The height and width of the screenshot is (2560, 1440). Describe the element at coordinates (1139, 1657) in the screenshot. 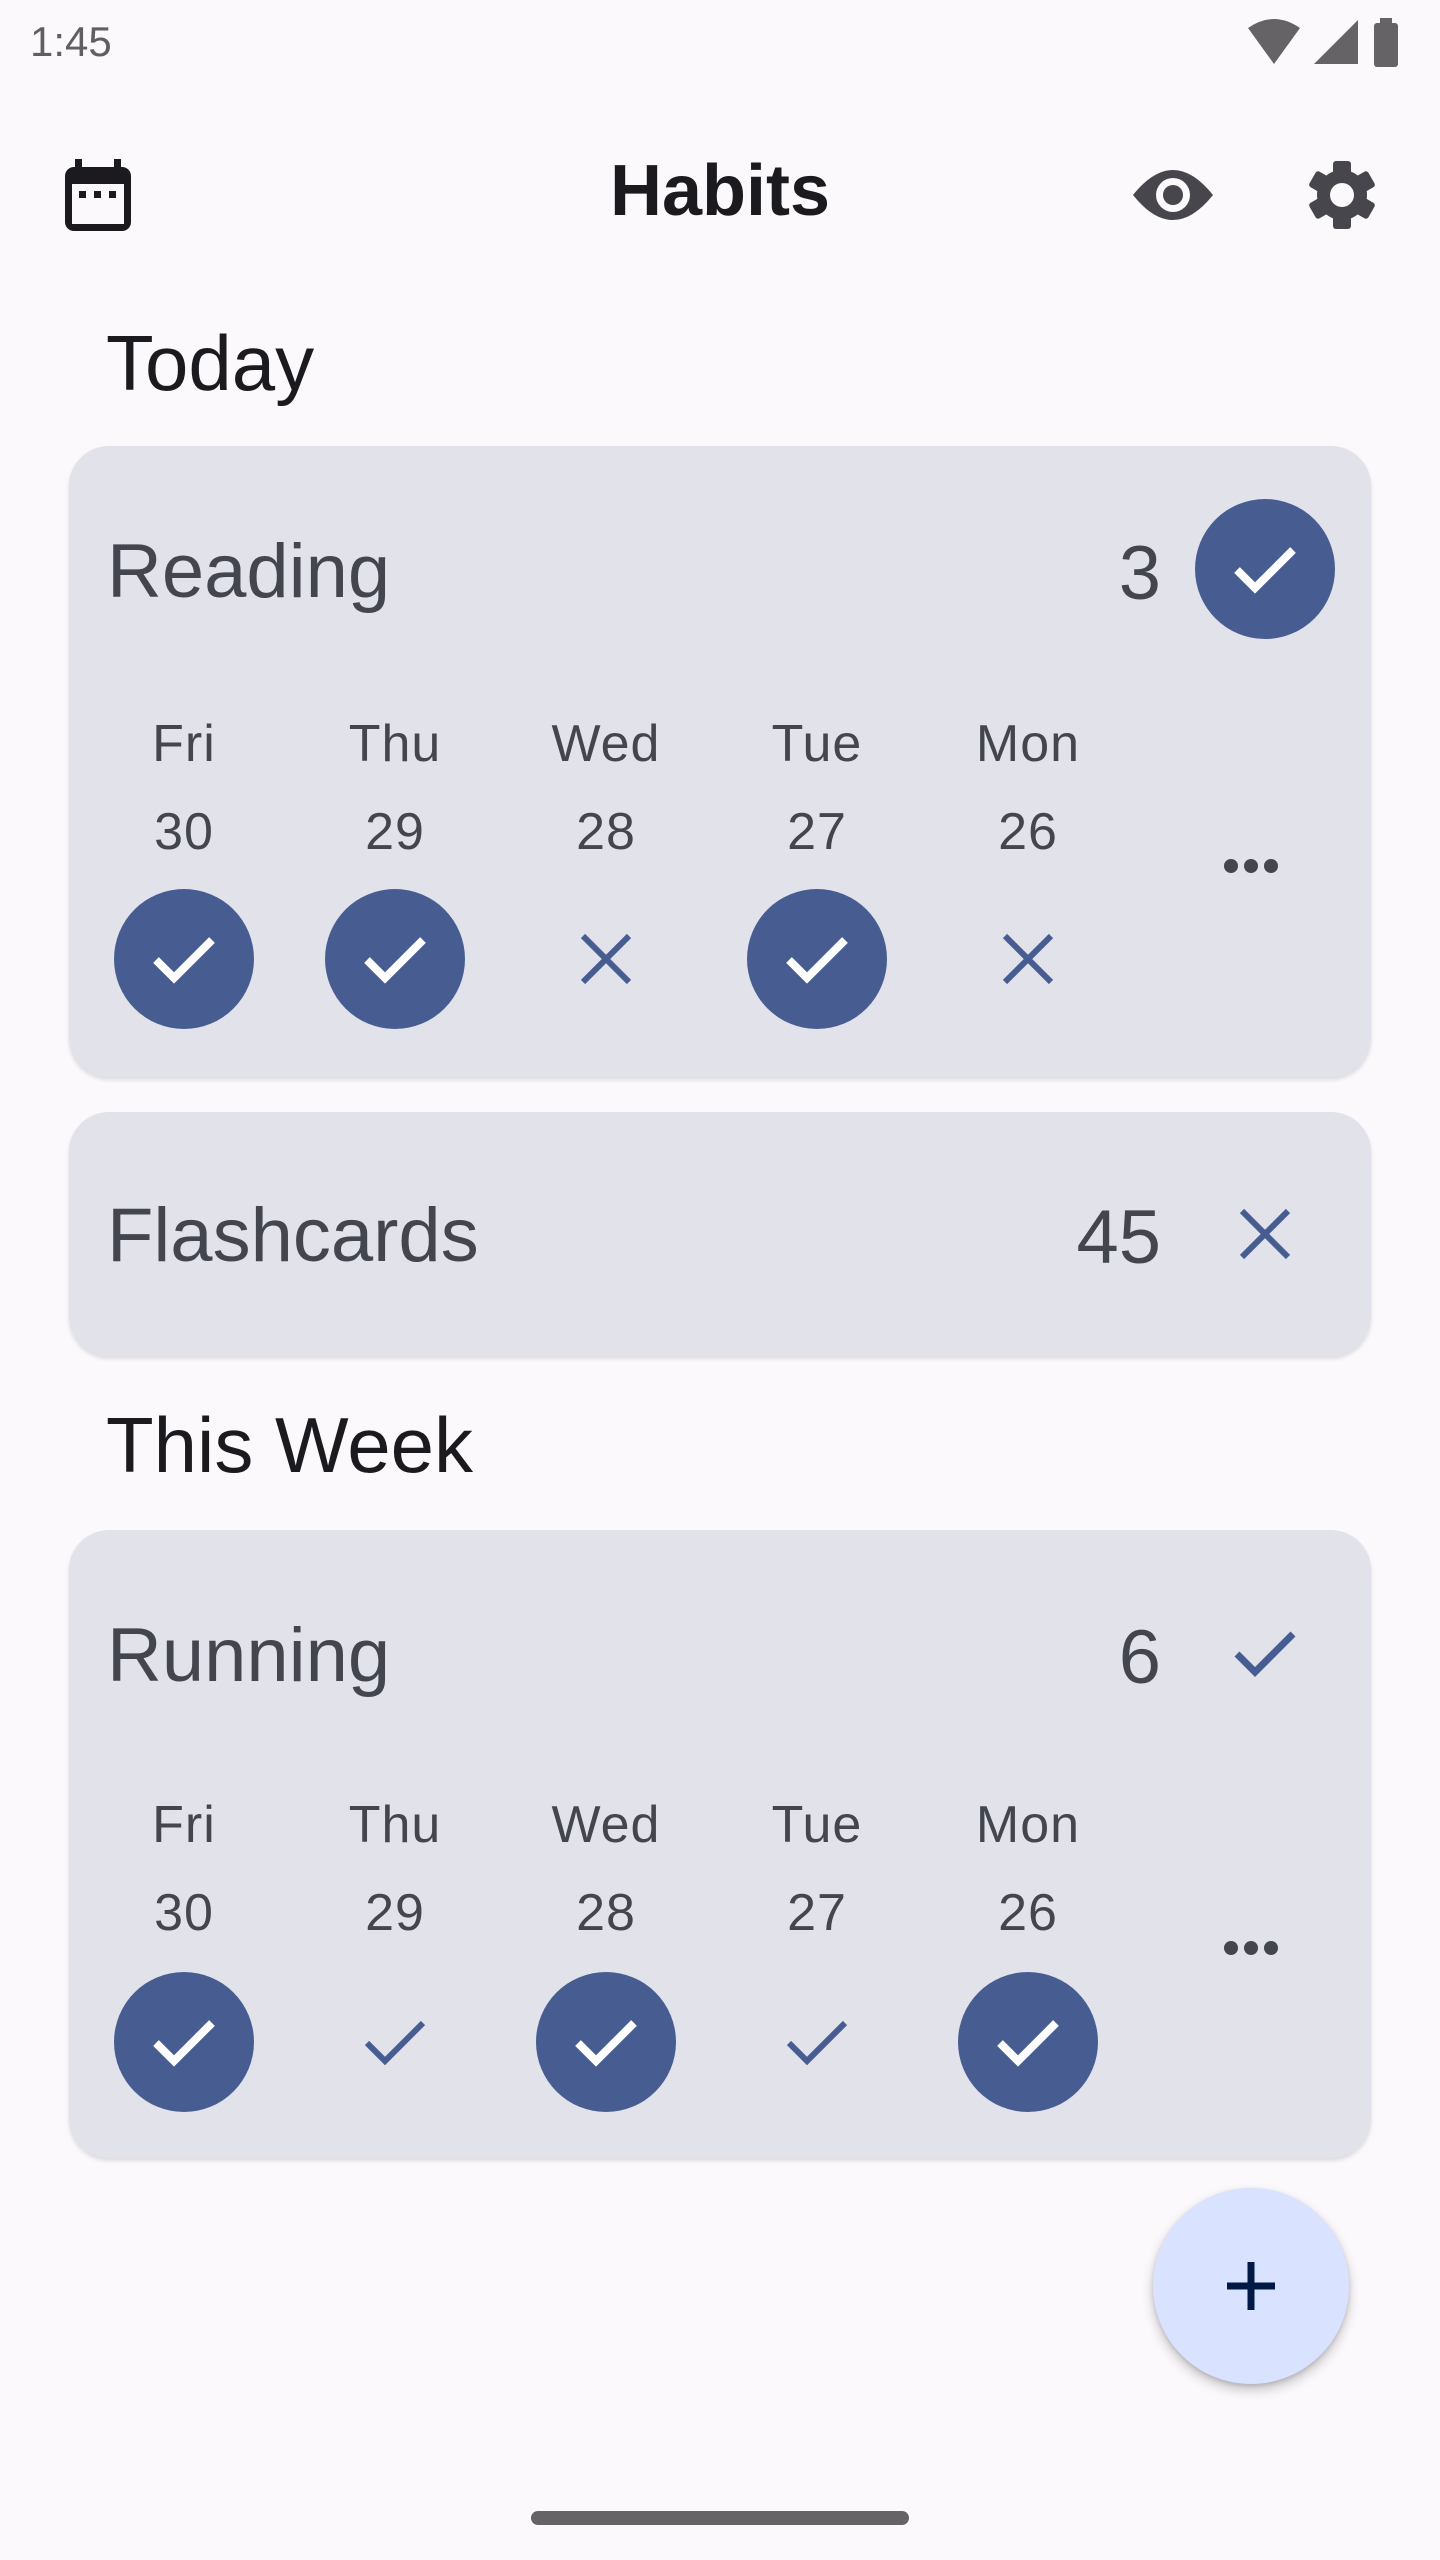

I see `habit-count: 6` at that location.